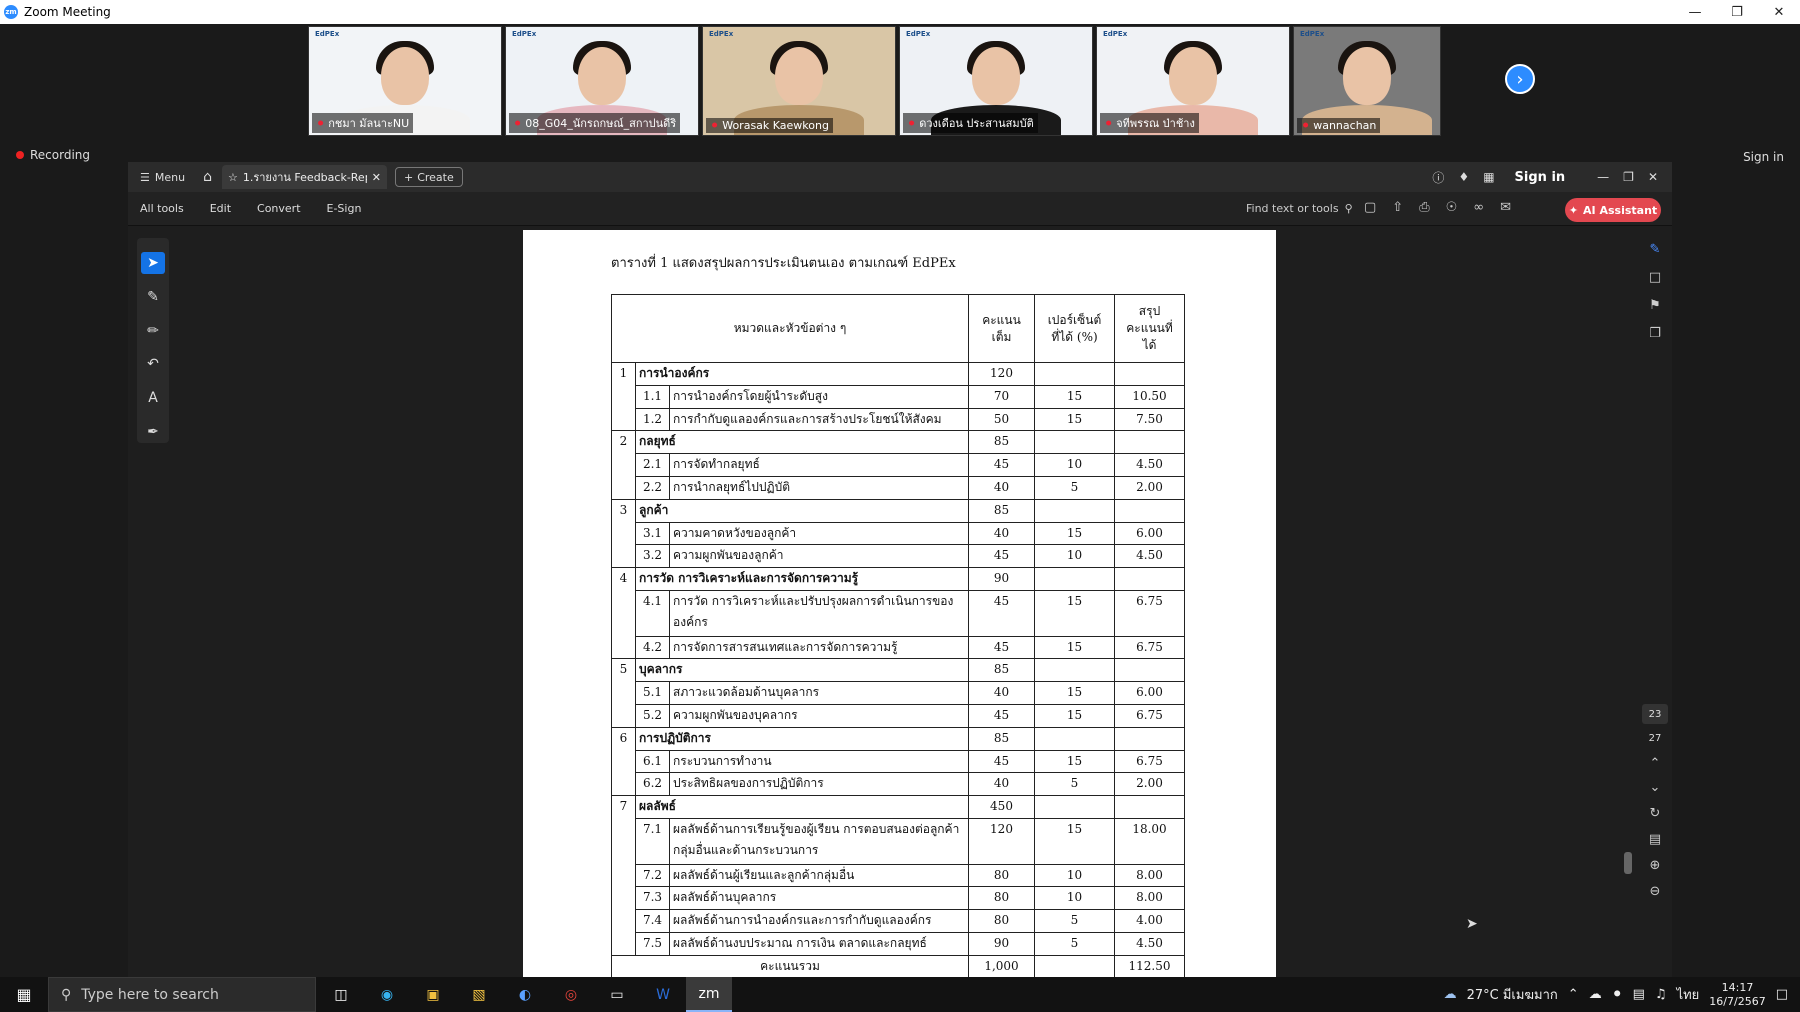 The width and height of the screenshot is (1800, 1012). I want to click on recording-indicator: Recording, so click(53, 155).